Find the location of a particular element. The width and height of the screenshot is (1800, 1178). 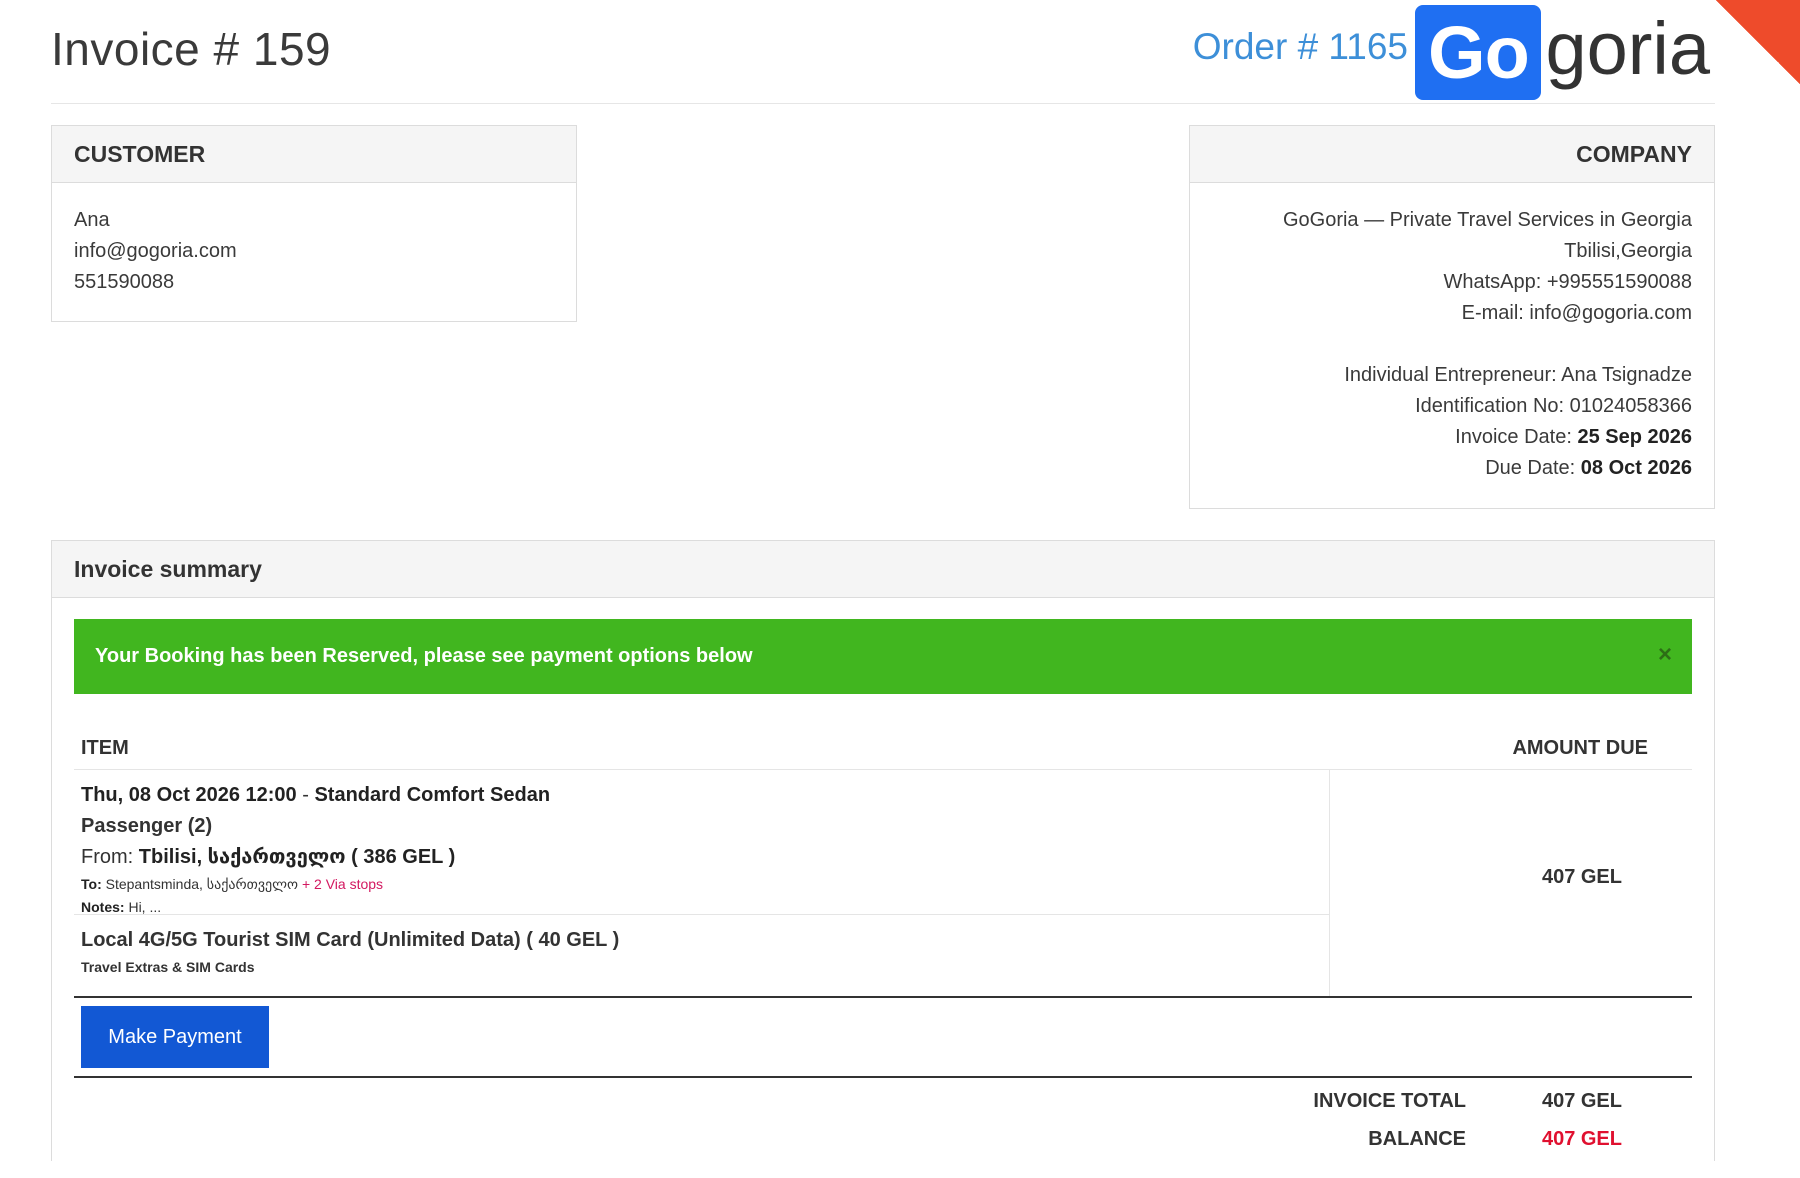

invoice-total-value: 407 GEL is located at coordinates (1581, 1101).